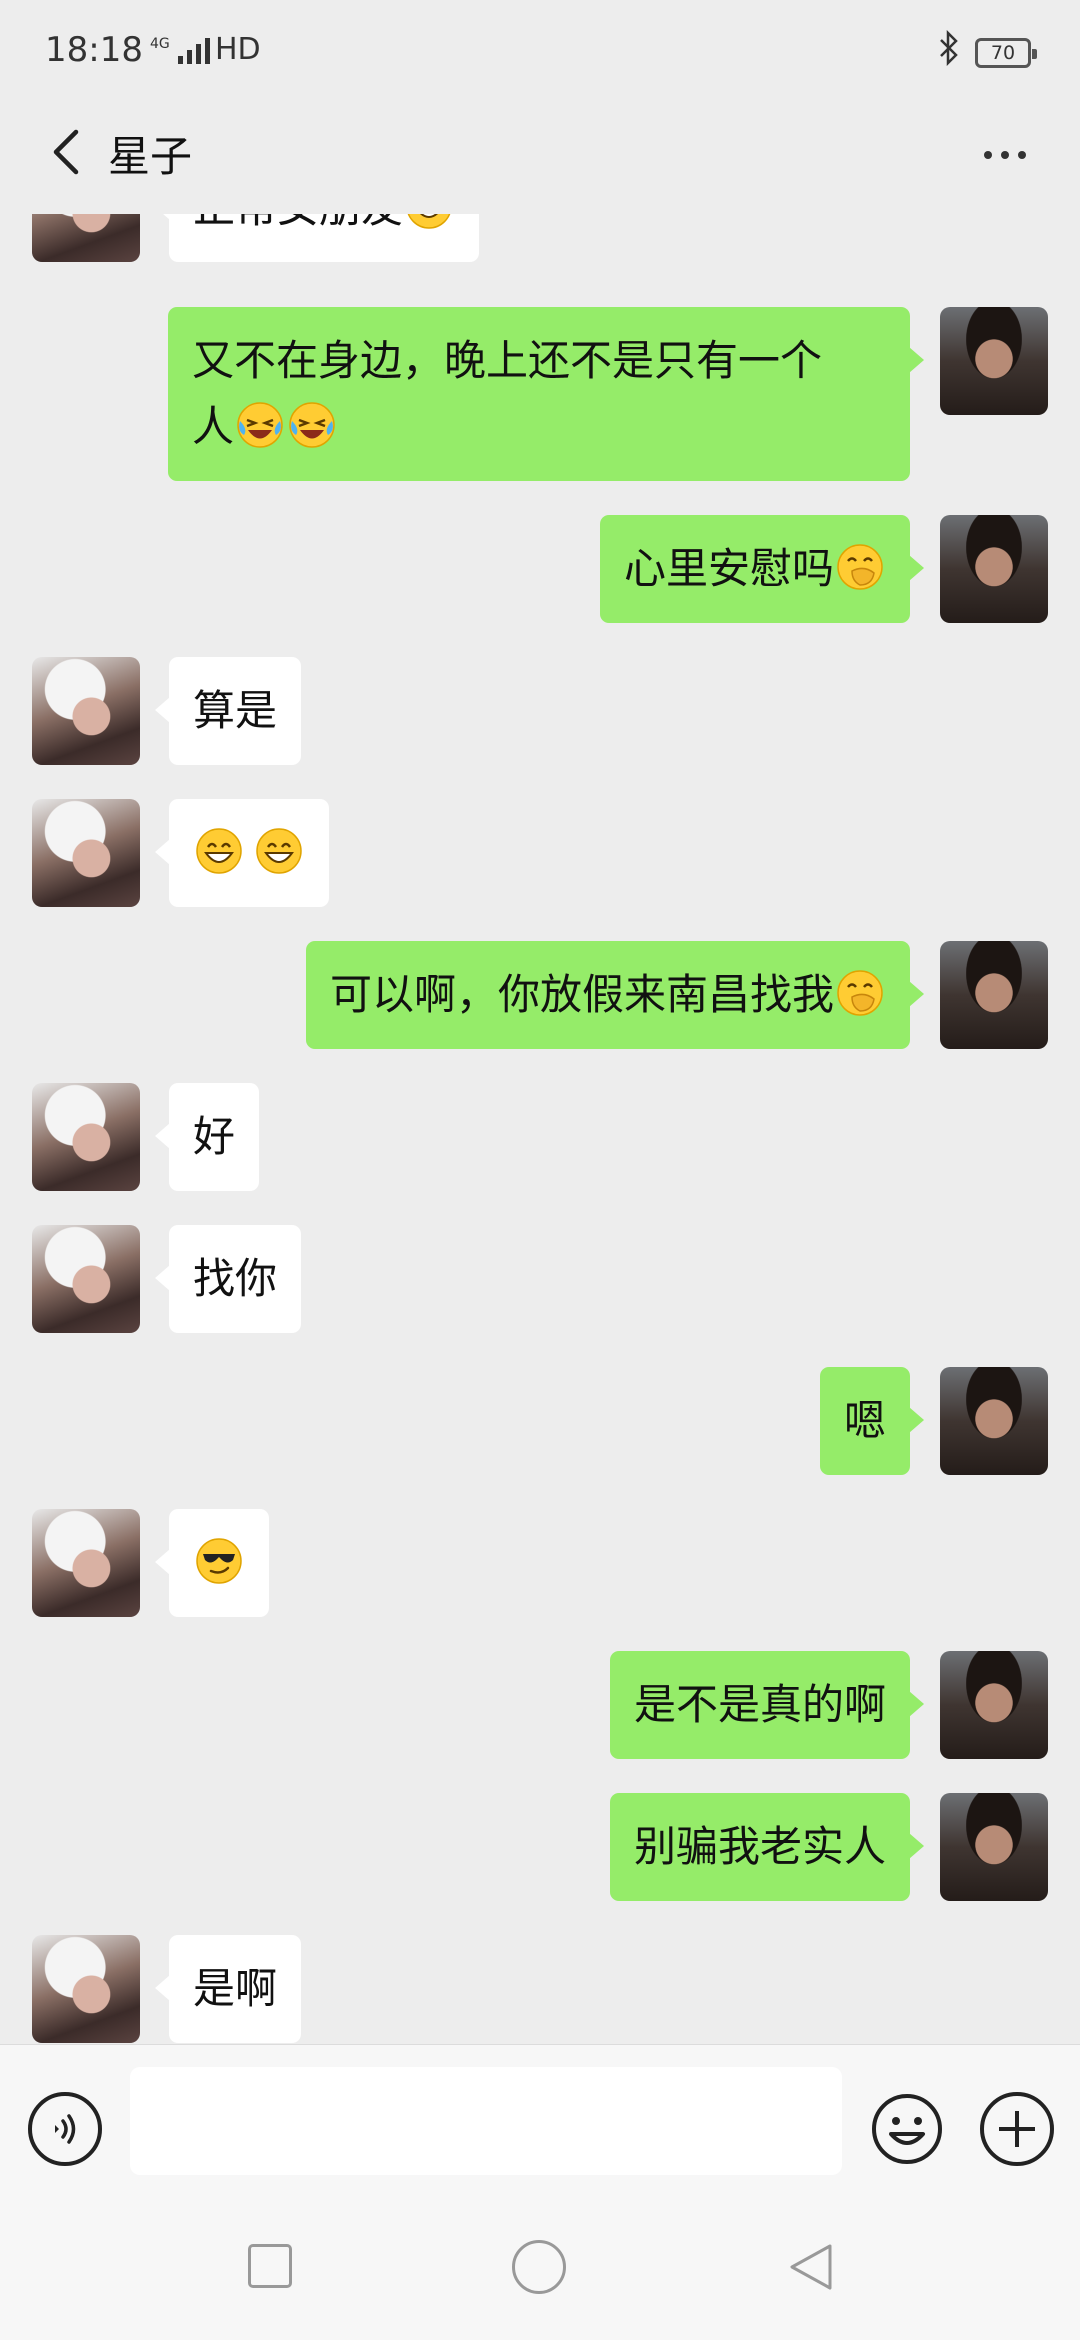 The width and height of the screenshot is (1080, 2340). I want to click on system-back-button, so click(811, 2267).